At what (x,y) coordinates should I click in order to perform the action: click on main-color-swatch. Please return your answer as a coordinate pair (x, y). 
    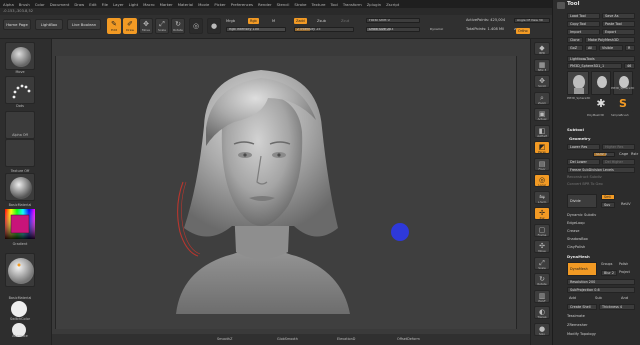
    Looking at the image, I should click on (19, 309).